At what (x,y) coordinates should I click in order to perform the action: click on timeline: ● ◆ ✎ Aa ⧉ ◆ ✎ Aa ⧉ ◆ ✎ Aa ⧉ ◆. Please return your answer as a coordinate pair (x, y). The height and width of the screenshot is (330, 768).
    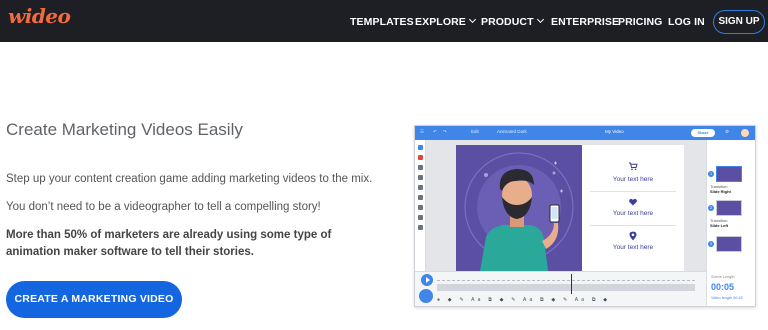
    Looking at the image, I should click on (560, 288).